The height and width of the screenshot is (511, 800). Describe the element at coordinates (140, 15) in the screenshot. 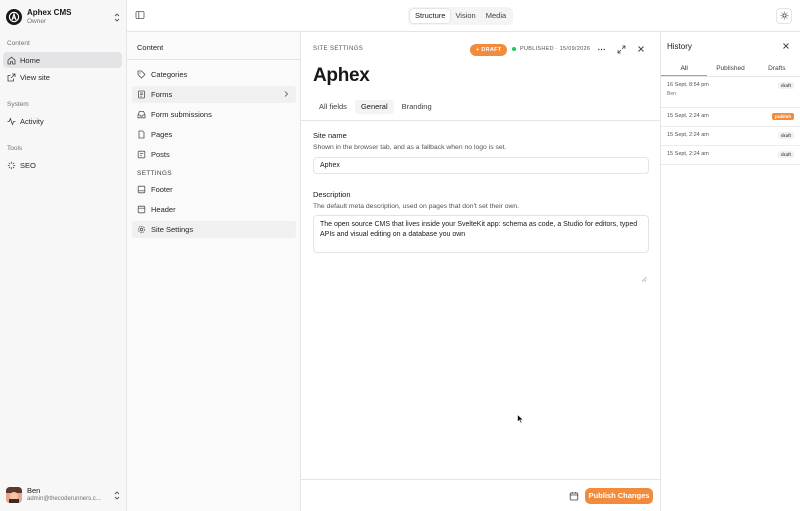

I see `sidebar-toggle-icon` at that location.